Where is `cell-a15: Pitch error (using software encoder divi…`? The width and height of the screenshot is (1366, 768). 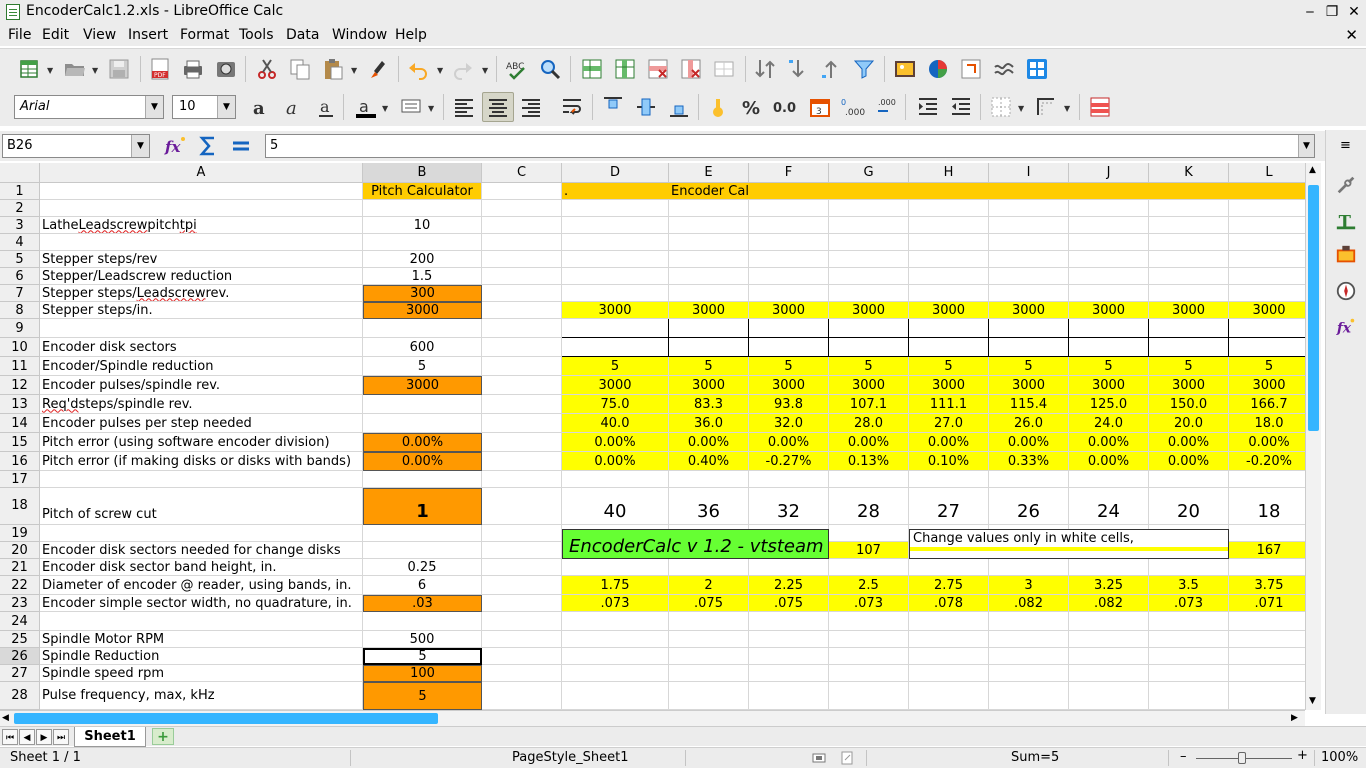 cell-a15: Pitch error (using software encoder divi… is located at coordinates (201, 442).